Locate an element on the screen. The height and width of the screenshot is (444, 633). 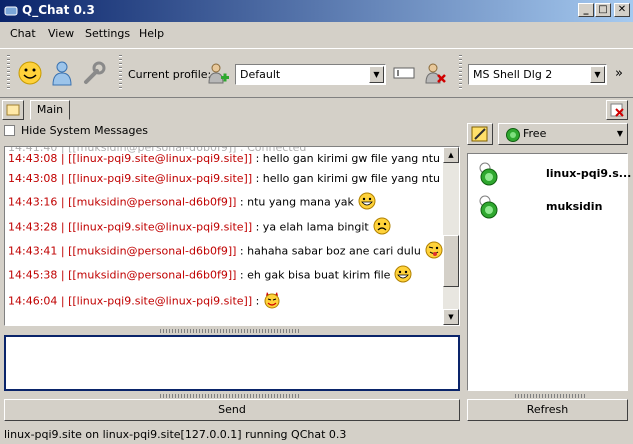
chat-splitter-handle is located at coordinates (230, 331).